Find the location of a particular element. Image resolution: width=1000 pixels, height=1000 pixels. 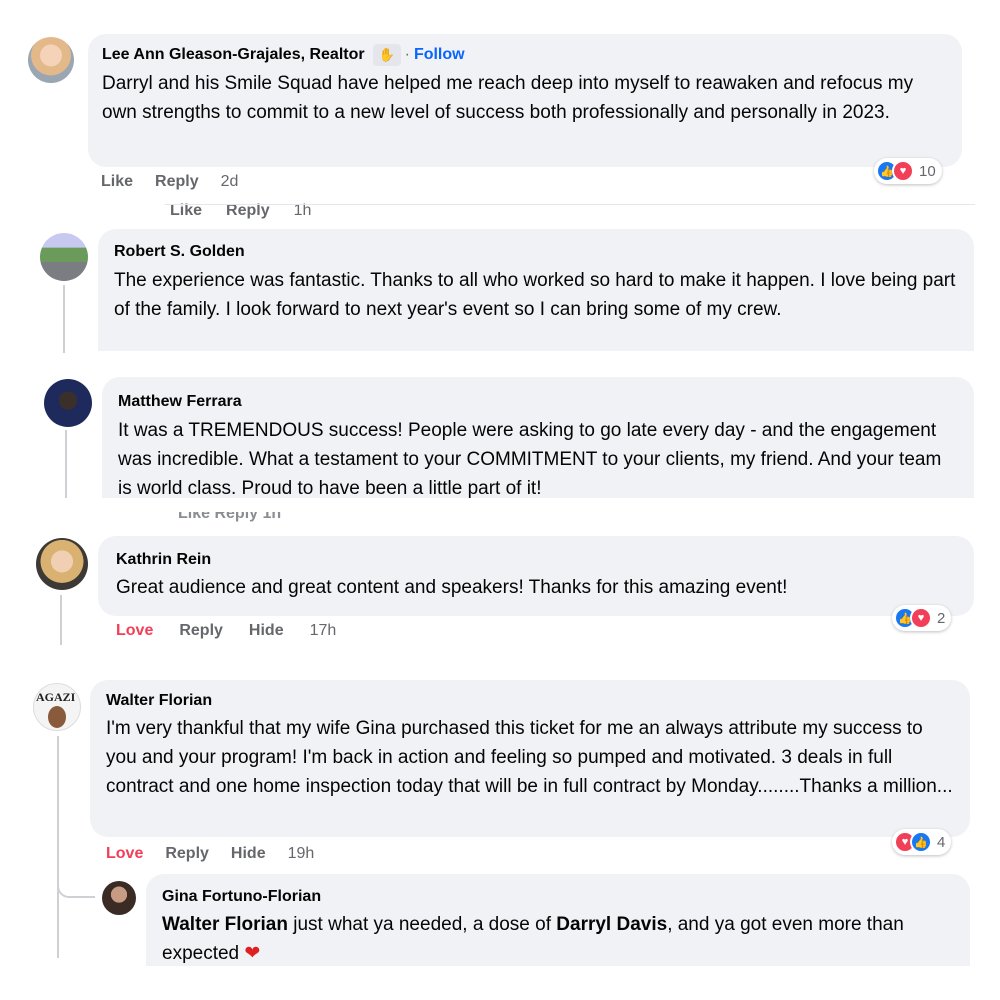

comment-actions: Love Reply Hide 19h is located at coordinates (210, 854).